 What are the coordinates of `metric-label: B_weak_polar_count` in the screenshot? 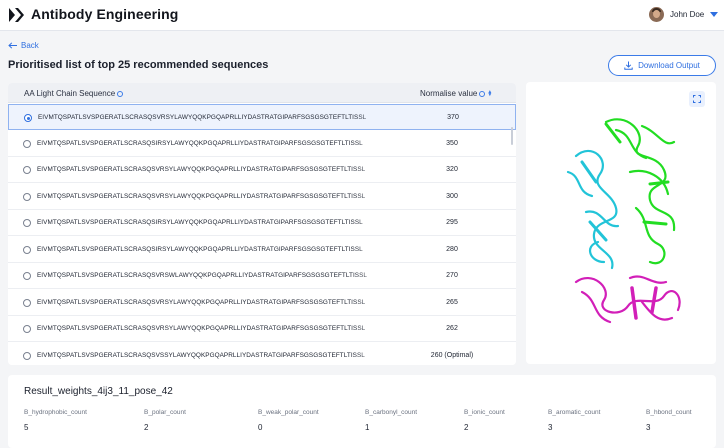 It's located at (288, 412).